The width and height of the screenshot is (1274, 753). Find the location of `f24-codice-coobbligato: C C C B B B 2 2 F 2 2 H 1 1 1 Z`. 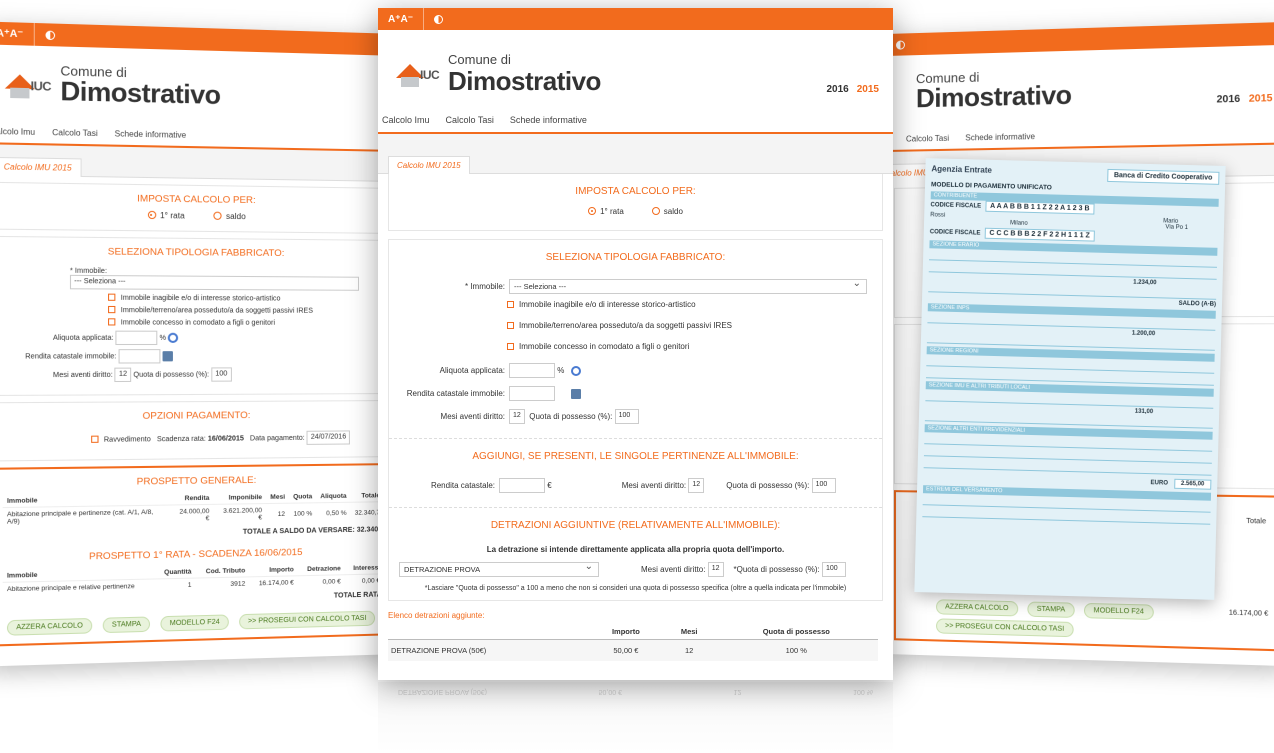

f24-codice-coobbligato: C C C B B B 2 2 F 2 2 H 1 1 1 Z is located at coordinates (1039, 234).